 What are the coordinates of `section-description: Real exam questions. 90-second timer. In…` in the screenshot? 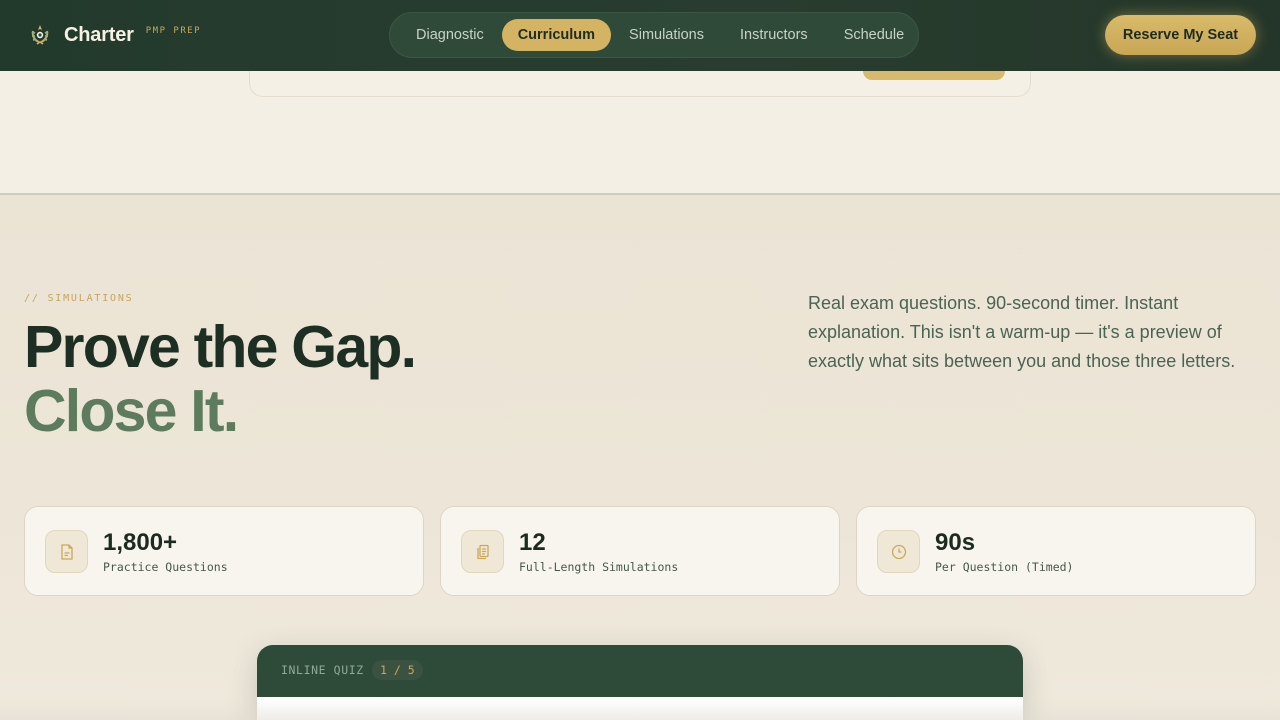 It's located at (1022, 332).